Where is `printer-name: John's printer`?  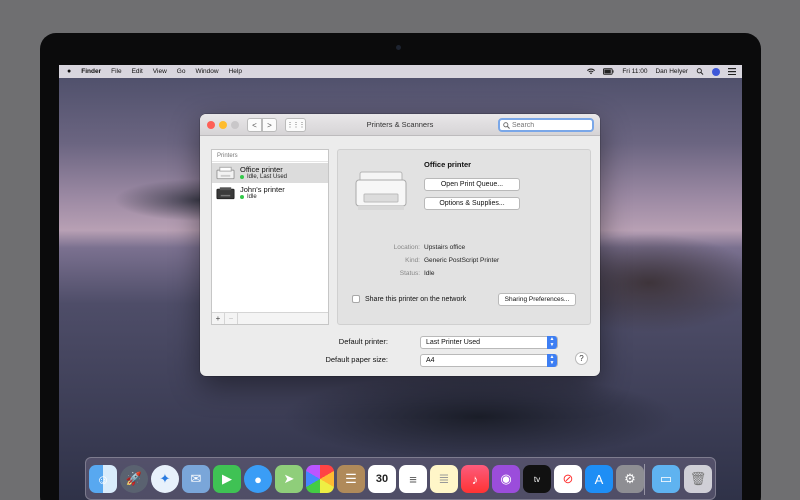 printer-name: John's printer is located at coordinates (262, 189).